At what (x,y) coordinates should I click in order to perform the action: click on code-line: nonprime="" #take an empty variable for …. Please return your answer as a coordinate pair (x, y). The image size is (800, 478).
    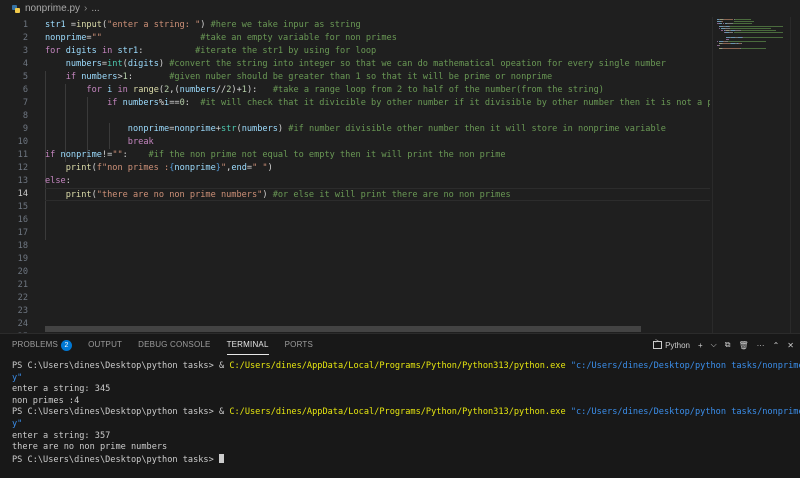
    Looking at the image, I should click on (221, 38).